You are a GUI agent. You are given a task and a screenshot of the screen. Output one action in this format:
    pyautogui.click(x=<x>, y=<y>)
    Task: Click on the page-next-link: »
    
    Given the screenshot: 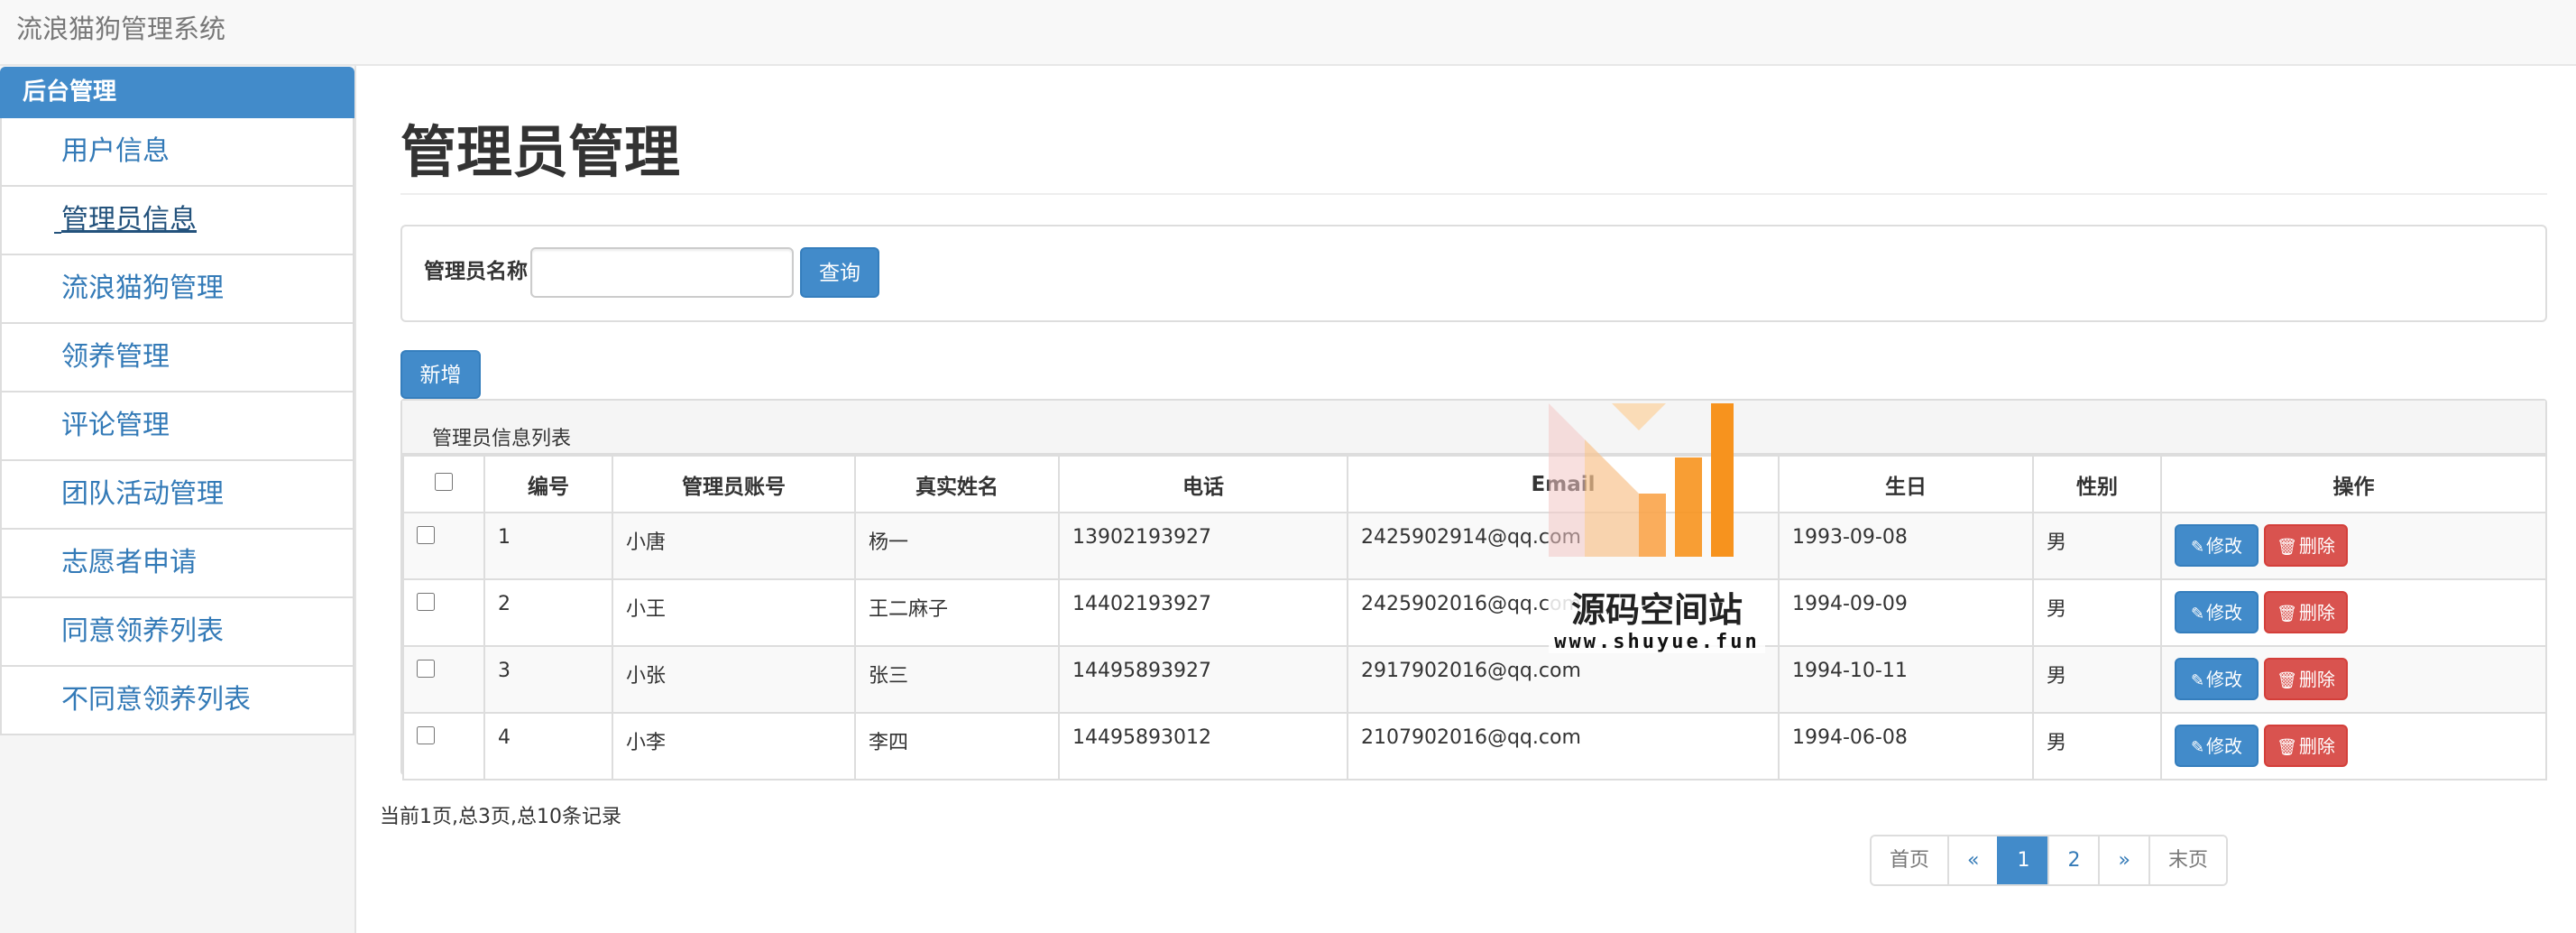 What is the action you would take?
    pyautogui.click(x=2123, y=860)
    